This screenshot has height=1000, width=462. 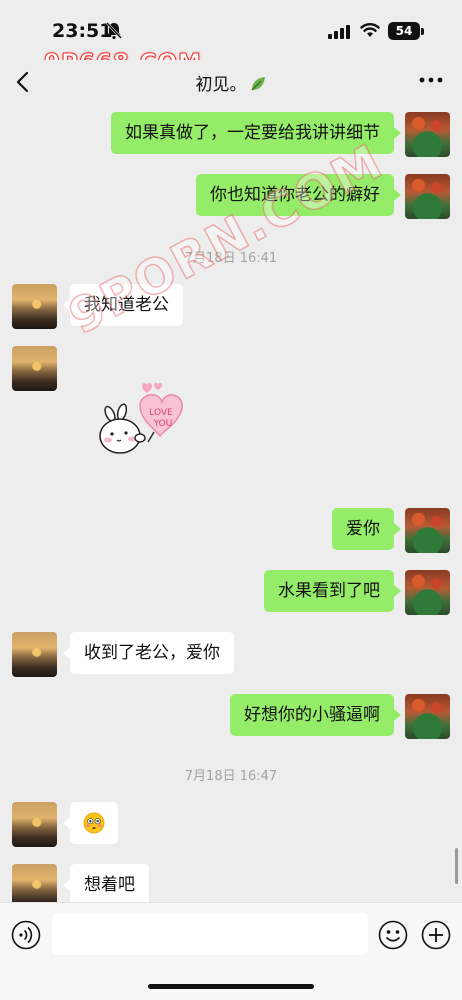 What do you see at coordinates (221, 85) in the screenshot?
I see `chat-title-text: 初见。` at bounding box center [221, 85].